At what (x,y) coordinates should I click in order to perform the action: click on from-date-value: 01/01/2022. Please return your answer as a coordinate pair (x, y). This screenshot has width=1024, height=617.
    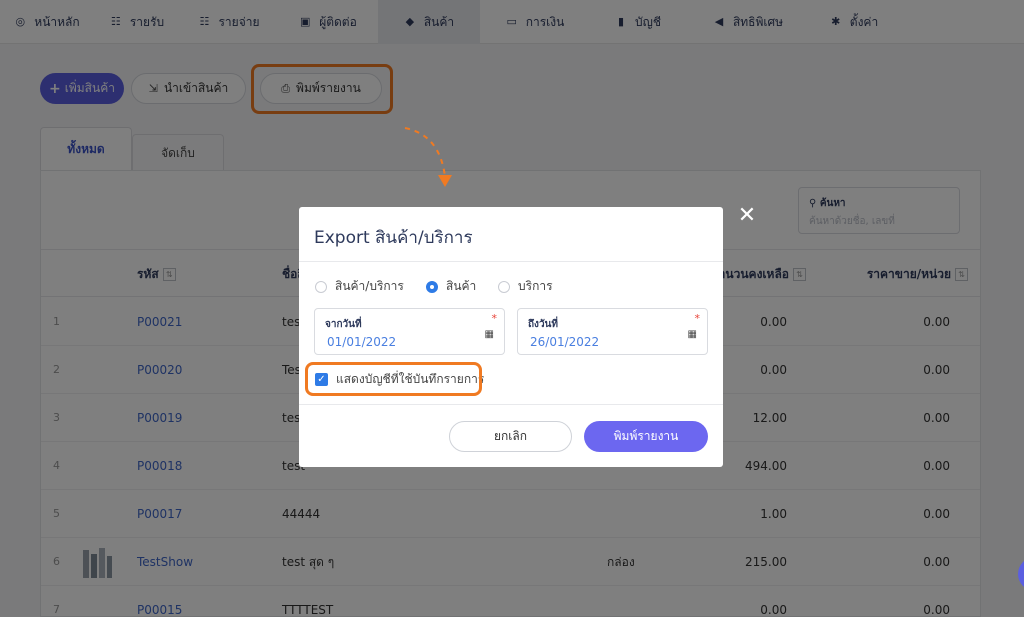
    Looking at the image, I should click on (362, 342).